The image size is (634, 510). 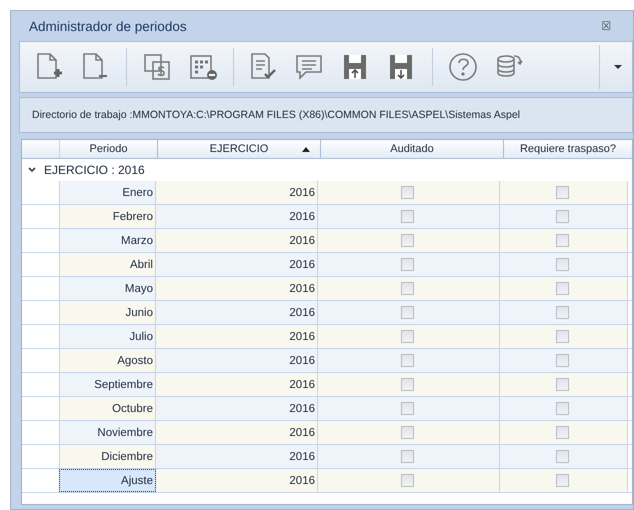 What do you see at coordinates (157, 67) in the screenshot?
I see `calendar-money-icon` at bounding box center [157, 67].